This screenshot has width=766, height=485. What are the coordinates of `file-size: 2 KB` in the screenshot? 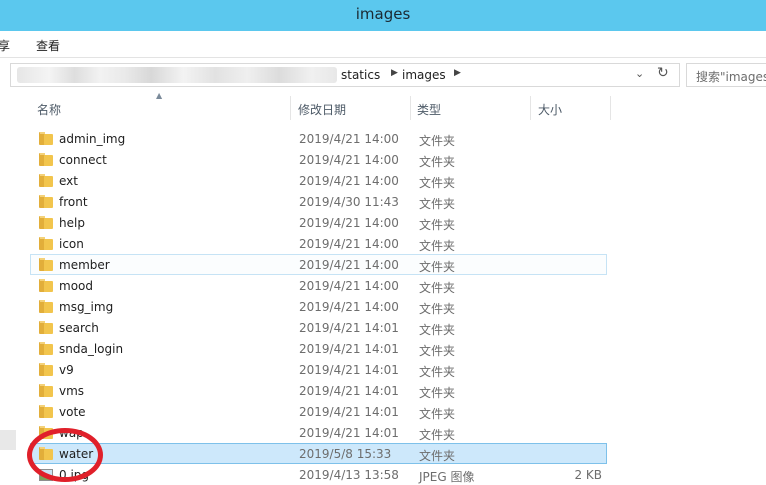 It's located at (588, 475).